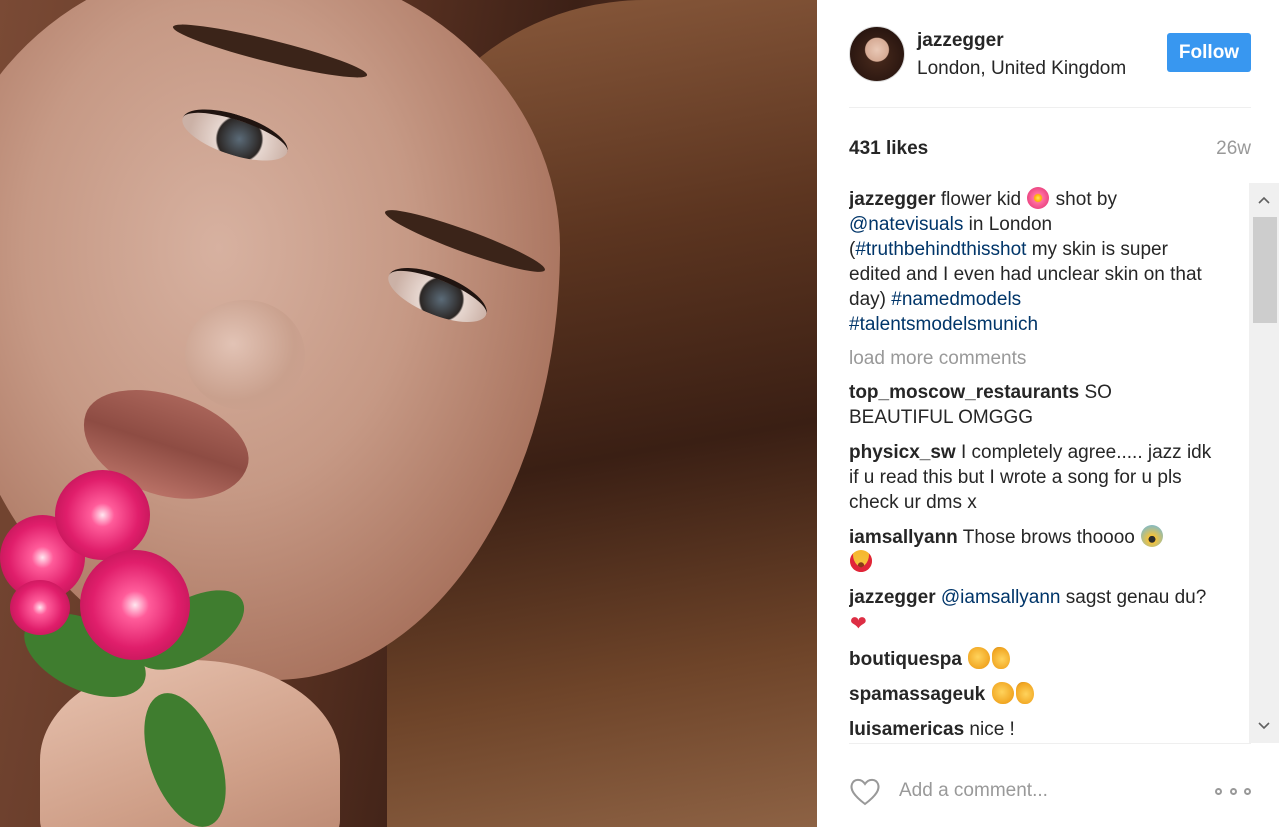  What do you see at coordinates (1233, 149) in the screenshot?
I see `post-time: 26w` at bounding box center [1233, 149].